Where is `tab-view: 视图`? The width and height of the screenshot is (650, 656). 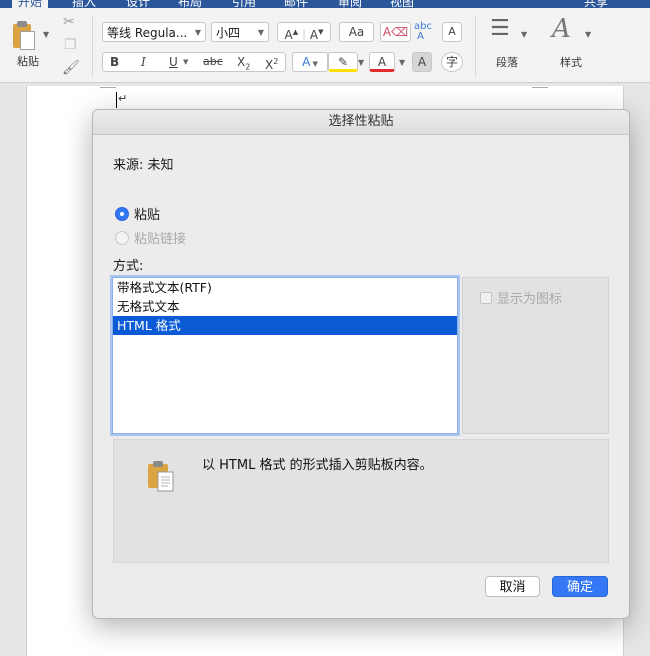
tab-view: 视图 is located at coordinates (402, 4).